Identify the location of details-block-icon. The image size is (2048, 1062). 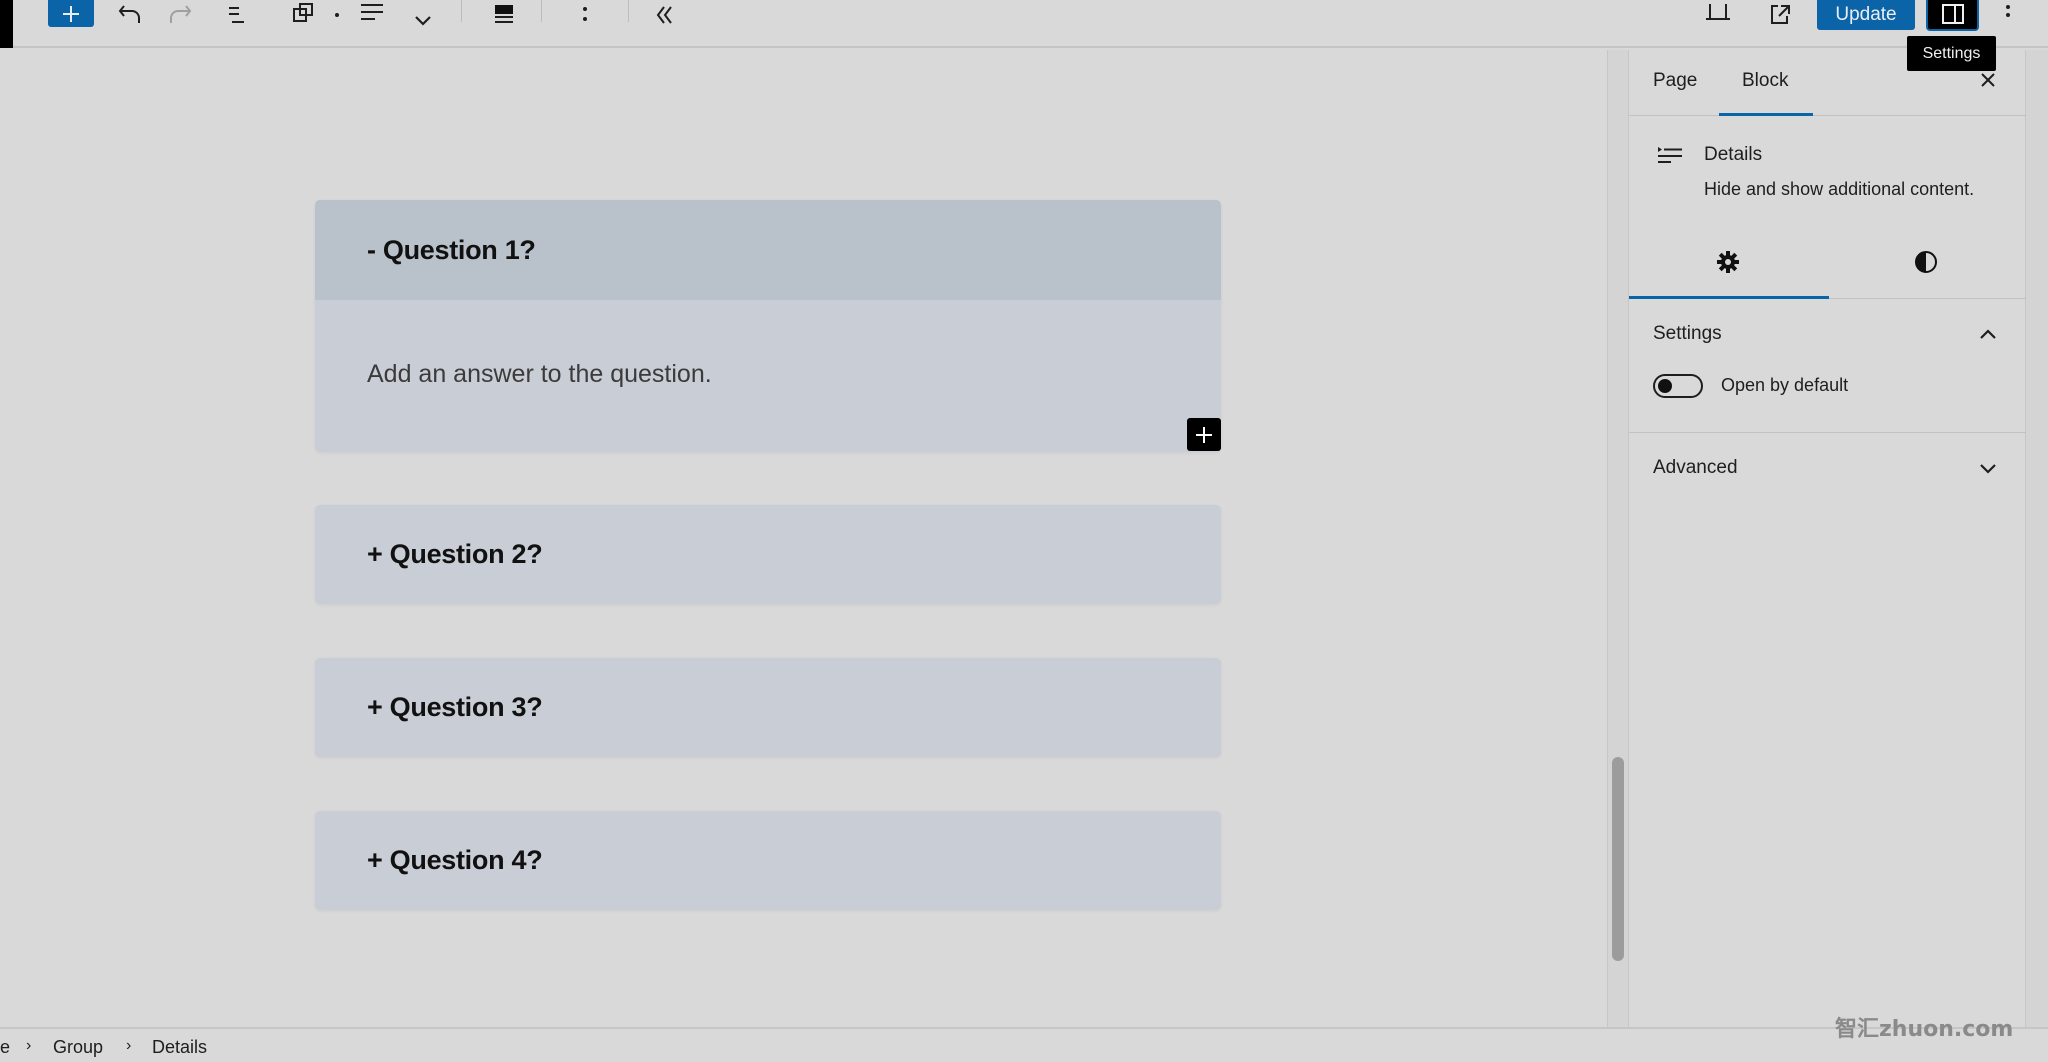
(303, 12).